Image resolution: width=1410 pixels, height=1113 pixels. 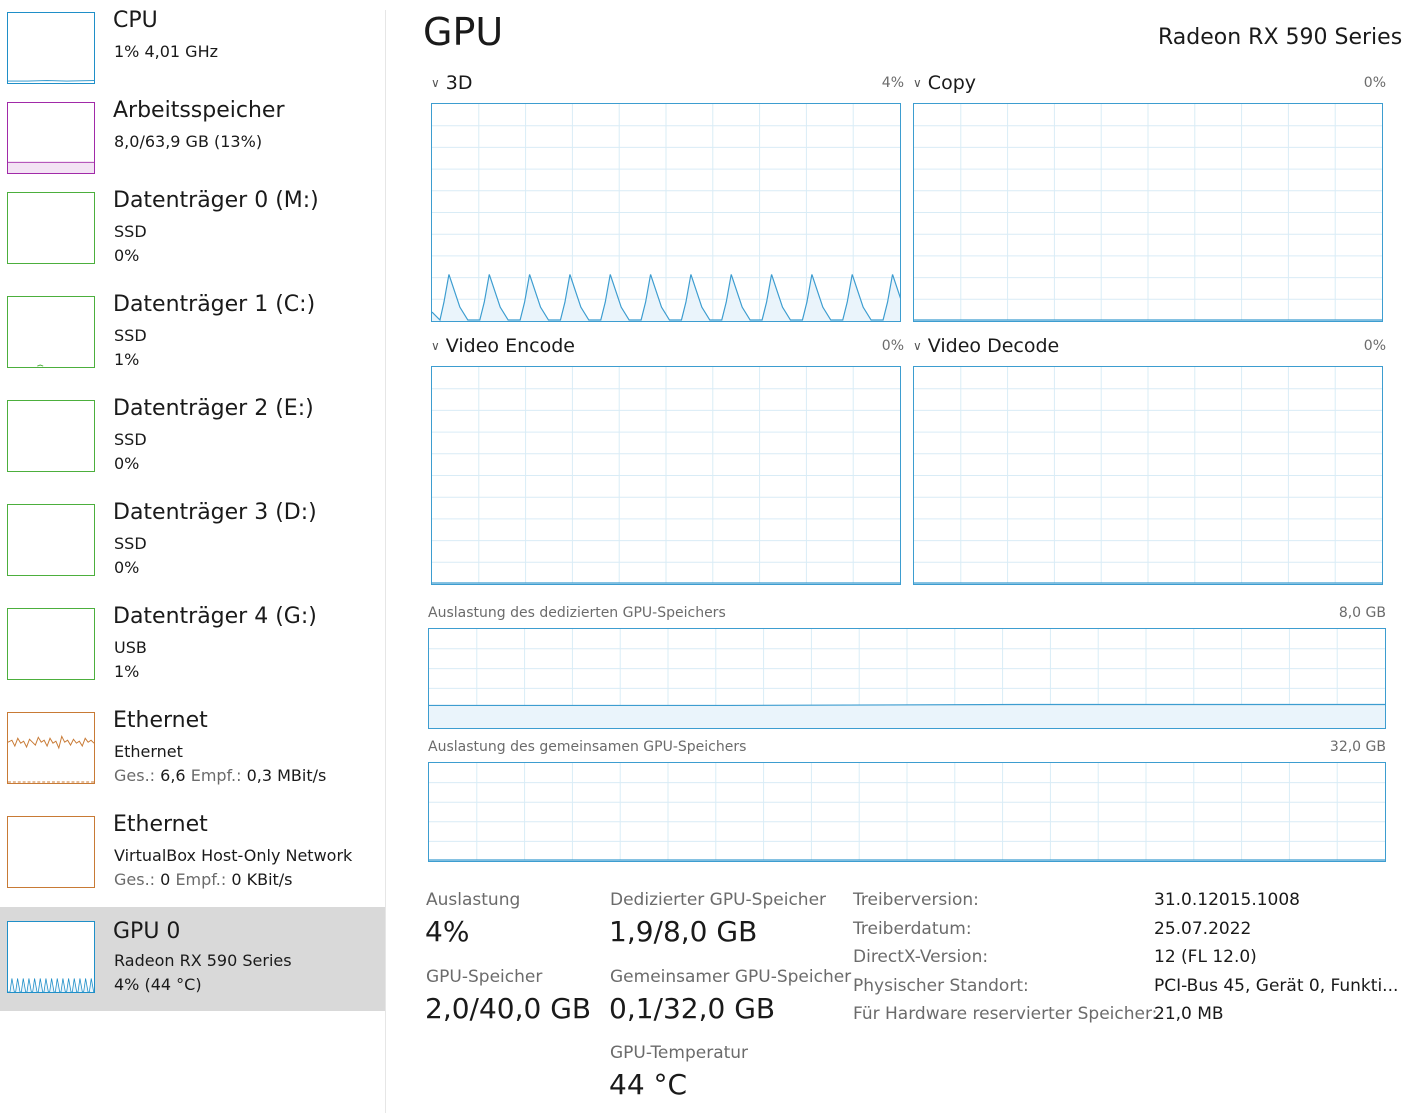 I want to click on sidebar-item-usage: 4% (44 °C), so click(x=158, y=984).